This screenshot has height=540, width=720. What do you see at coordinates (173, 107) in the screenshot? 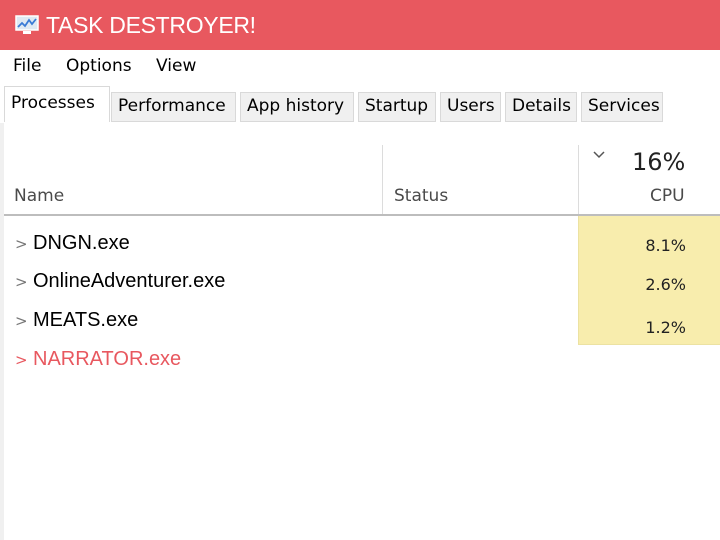
I see `tab-performance: Performance` at bounding box center [173, 107].